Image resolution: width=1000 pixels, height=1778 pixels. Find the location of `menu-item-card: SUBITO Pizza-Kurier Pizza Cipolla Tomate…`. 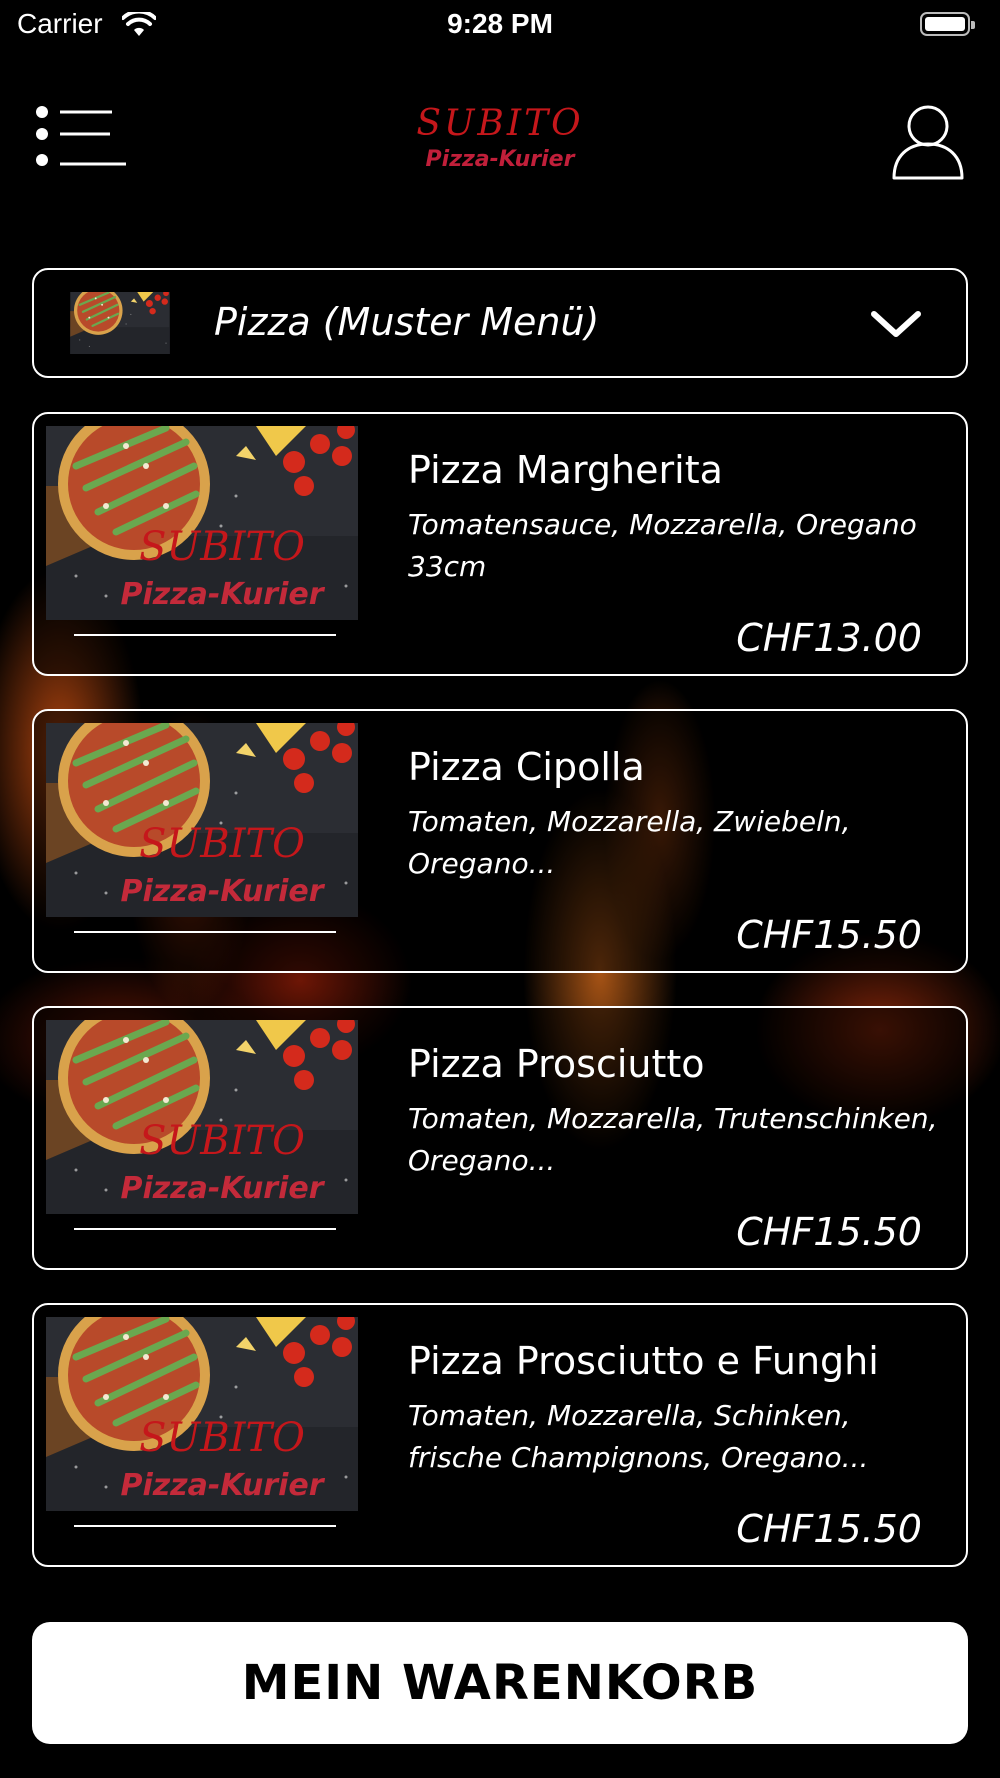

menu-item-card: SUBITO Pizza-Kurier Pizza Cipolla Tomate… is located at coordinates (500, 841).